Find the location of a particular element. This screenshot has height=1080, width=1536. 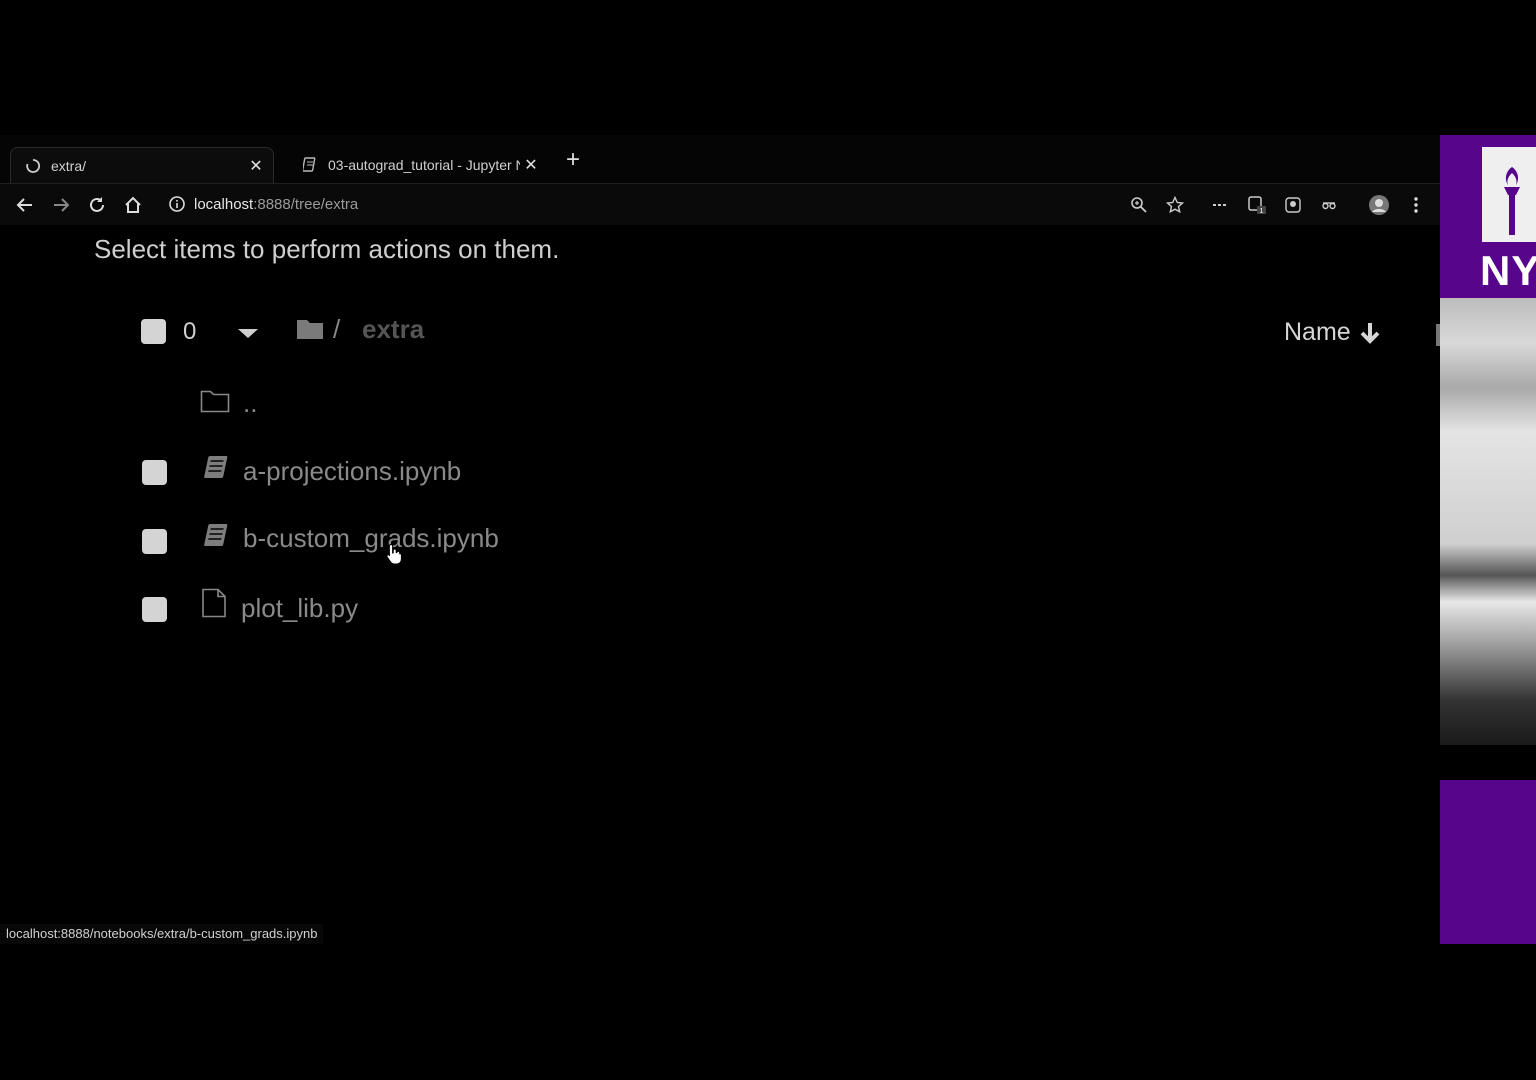

tab-extra: extra/ ✕ is located at coordinates (142, 165).